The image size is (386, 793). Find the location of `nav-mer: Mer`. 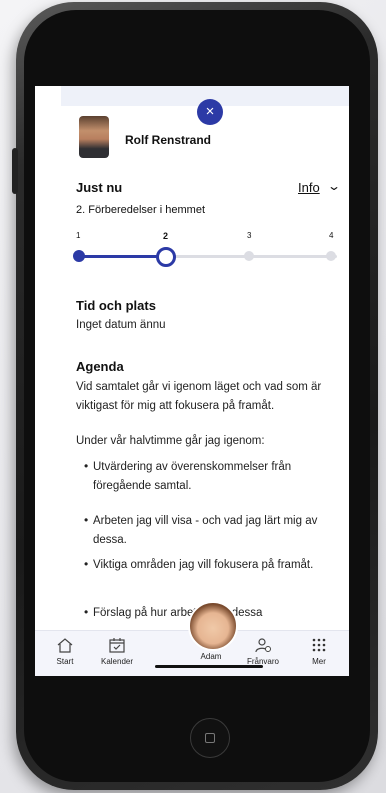

nav-mer: Mer is located at coordinates (319, 651).